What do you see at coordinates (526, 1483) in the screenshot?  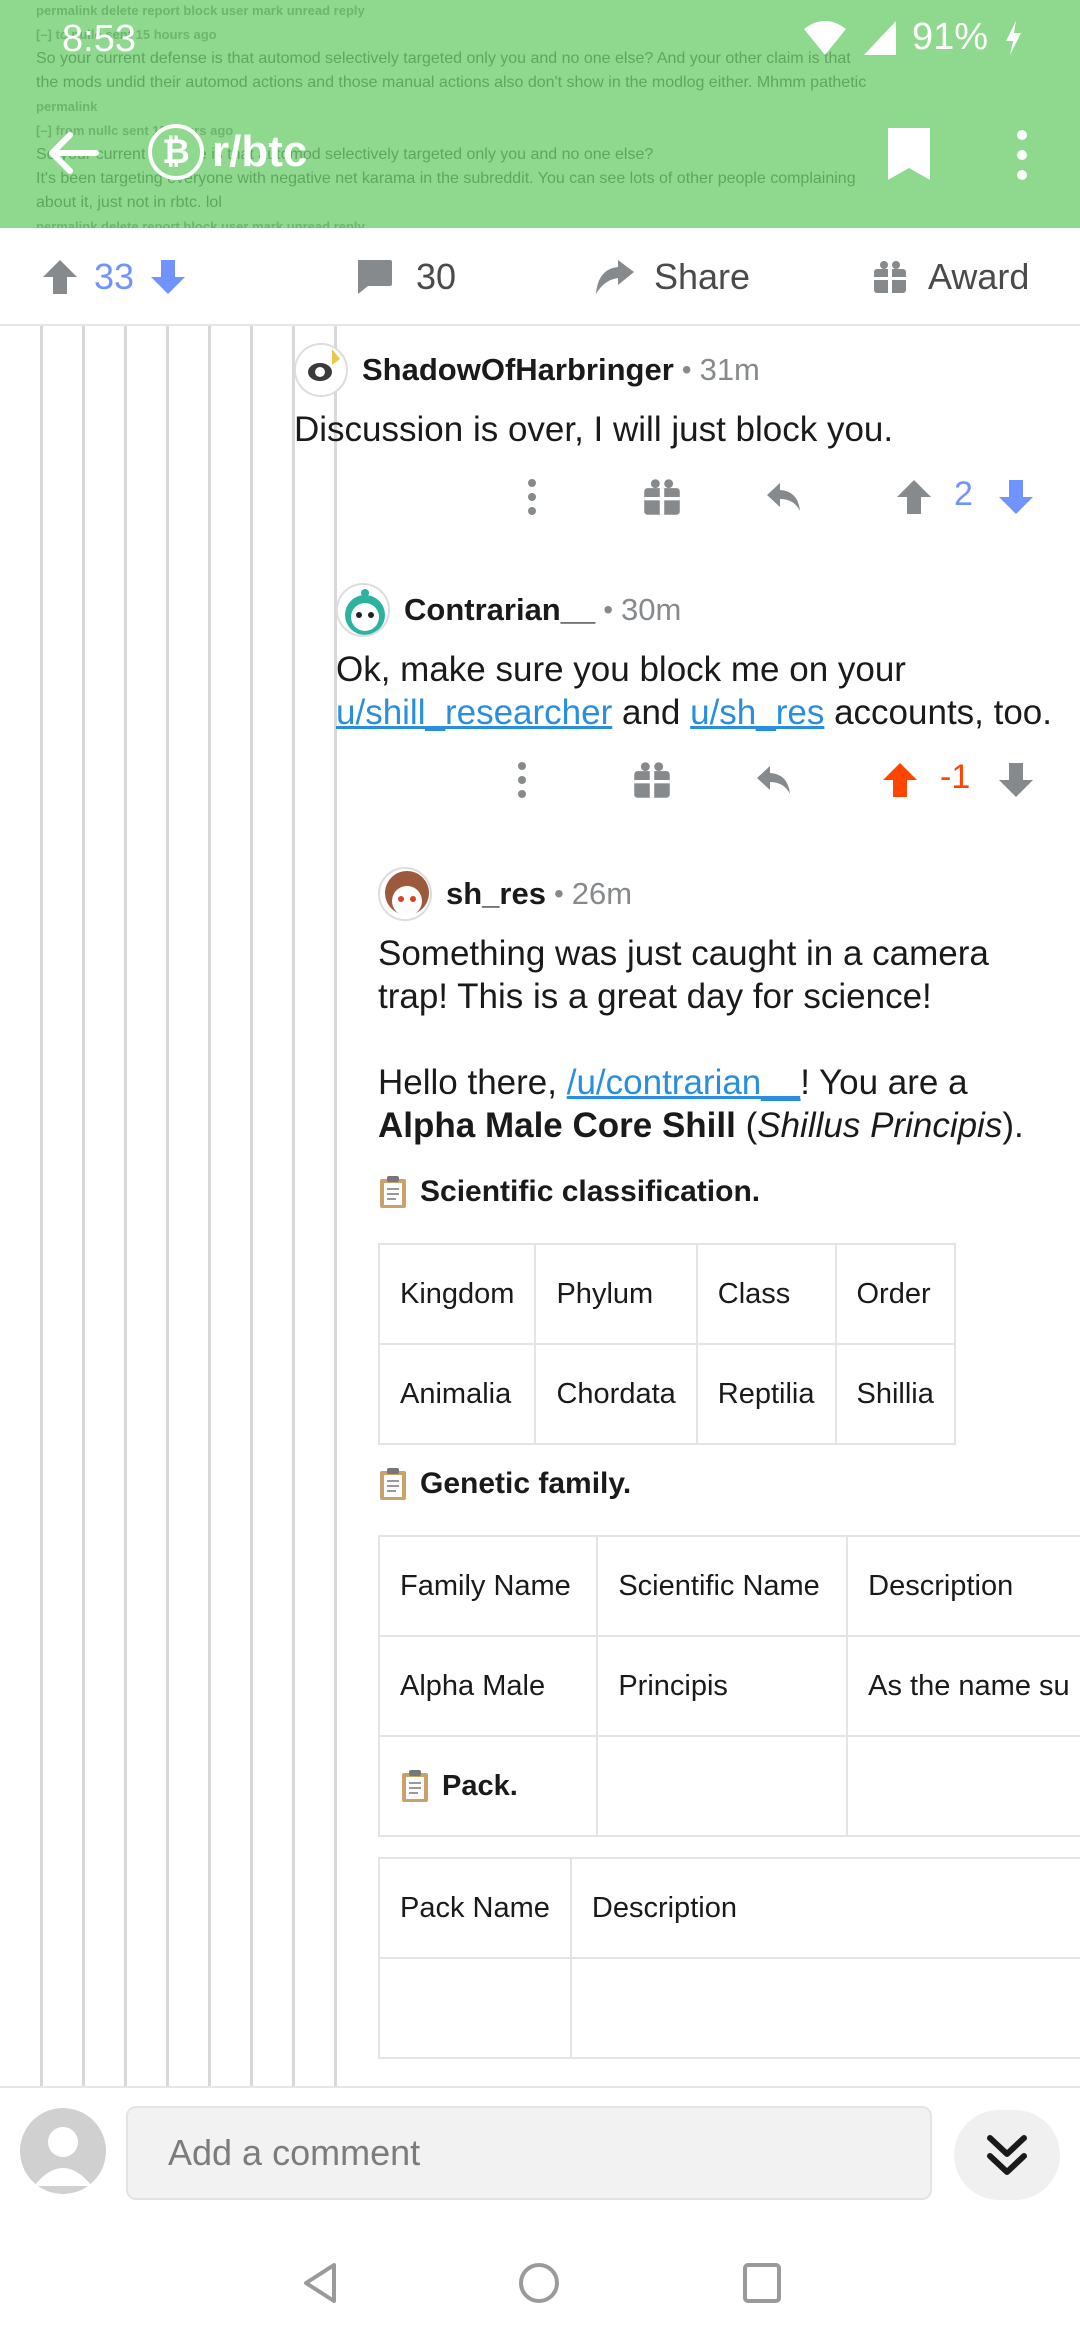 I see `section-title: Genetic family.` at bounding box center [526, 1483].